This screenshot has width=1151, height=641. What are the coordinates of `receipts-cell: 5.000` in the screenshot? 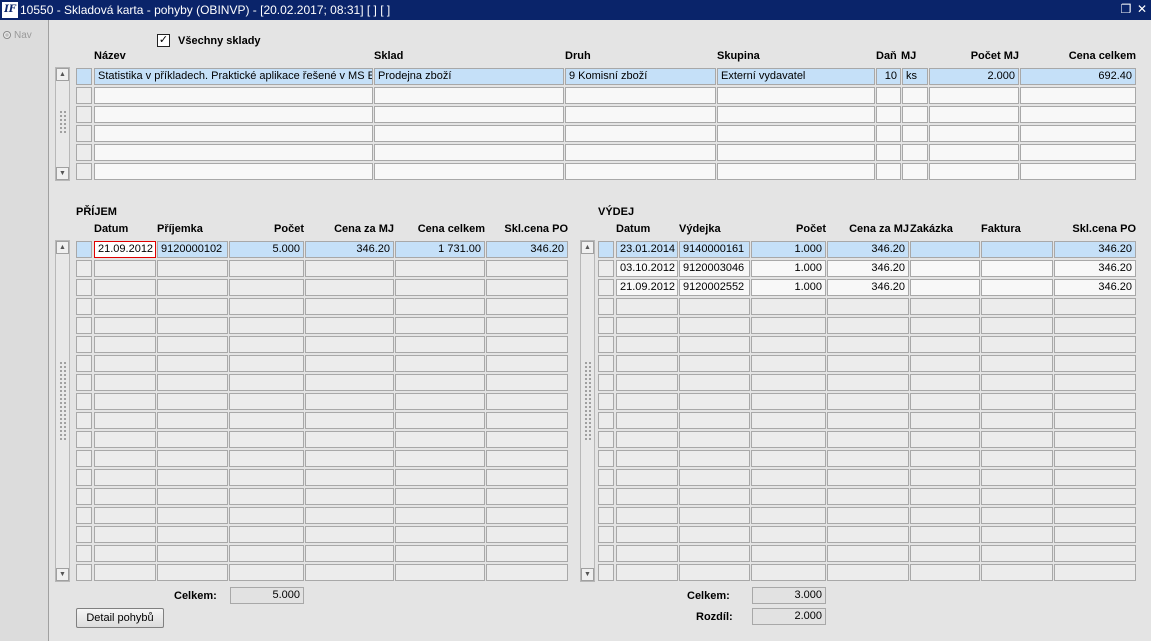 It's located at (266, 249).